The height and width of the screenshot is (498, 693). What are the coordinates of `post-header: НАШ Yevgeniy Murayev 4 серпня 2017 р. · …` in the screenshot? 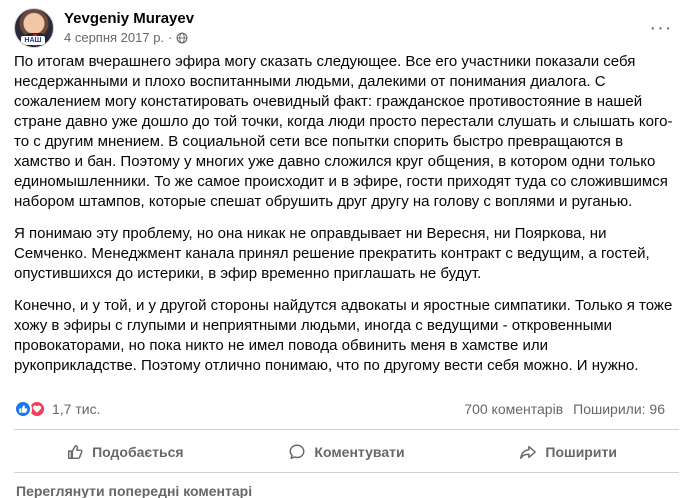 It's located at (346, 28).